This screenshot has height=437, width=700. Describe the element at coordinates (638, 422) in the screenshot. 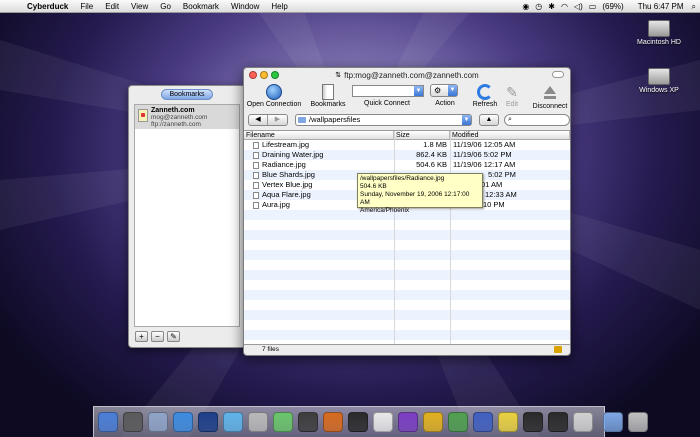

I see `trash-icon` at that location.